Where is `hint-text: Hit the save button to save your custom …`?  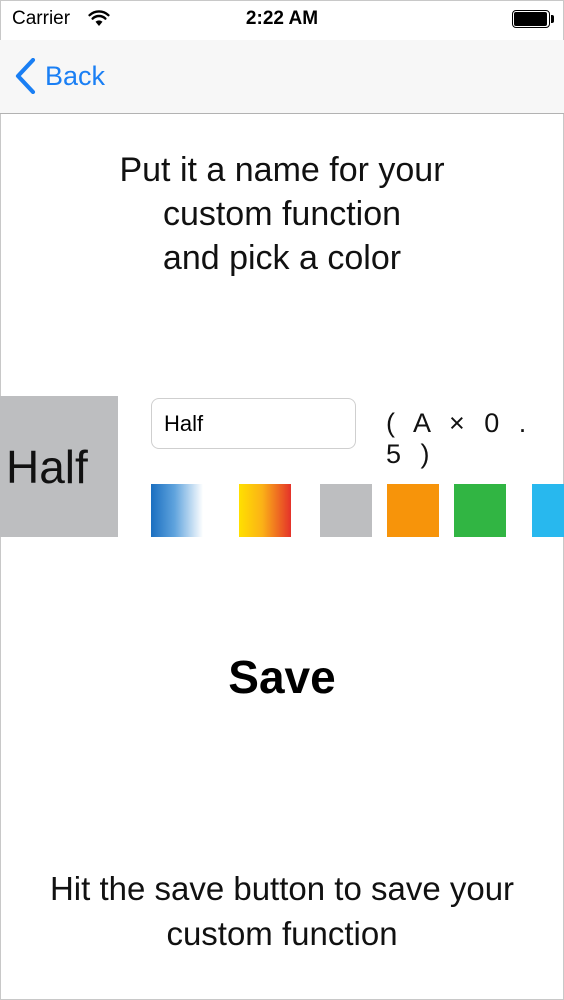 hint-text: Hit the save button to save your custom … is located at coordinates (282, 911).